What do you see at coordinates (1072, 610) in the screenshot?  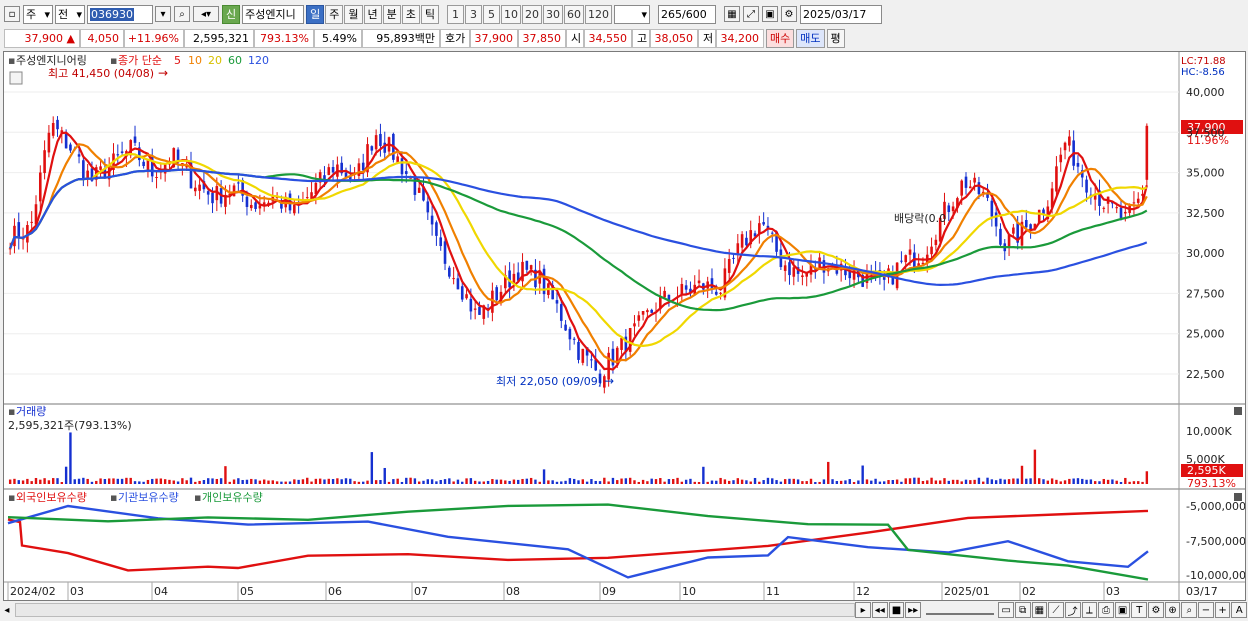 I see `trend-icon: ⤴` at bounding box center [1072, 610].